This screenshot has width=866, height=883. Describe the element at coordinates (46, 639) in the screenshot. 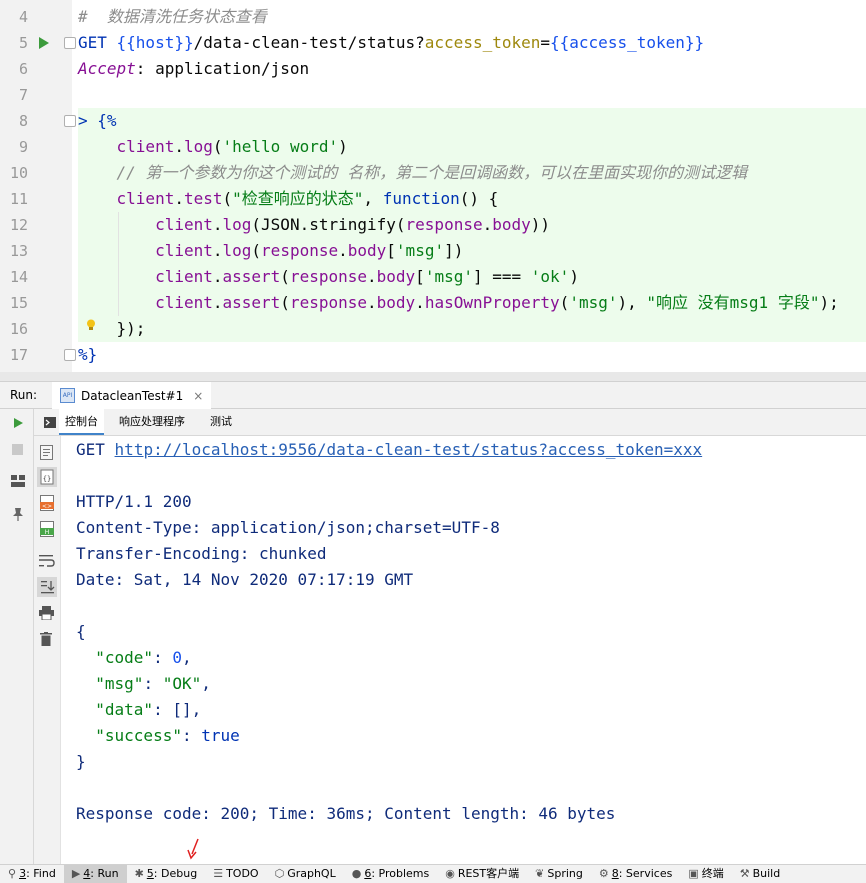

I see `clear-all-icon` at that location.